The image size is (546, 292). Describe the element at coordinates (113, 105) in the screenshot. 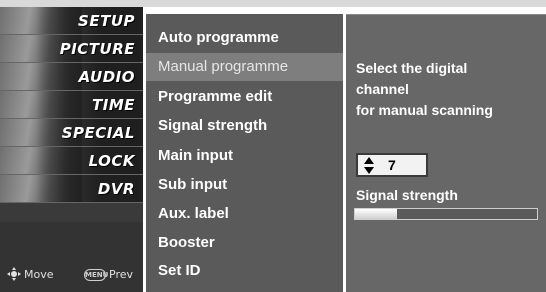

I see `category-label: TIME` at that location.